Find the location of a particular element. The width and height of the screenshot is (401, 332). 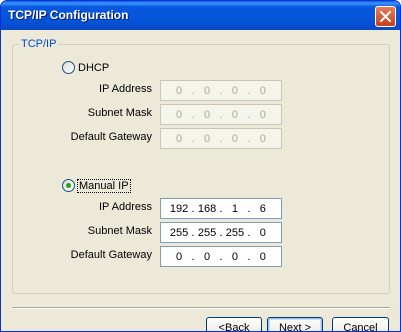

cancel-label: Cancel is located at coordinates (360, 326).